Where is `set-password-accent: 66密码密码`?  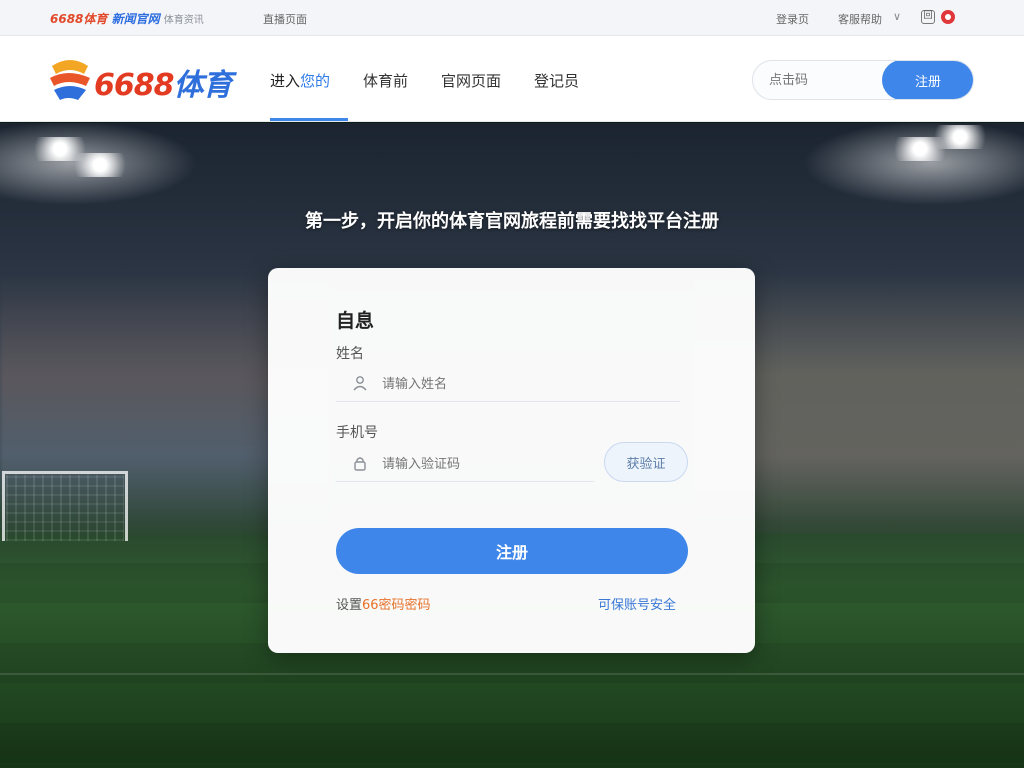 set-password-accent: 66密码密码 is located at coordinates (396, 605).